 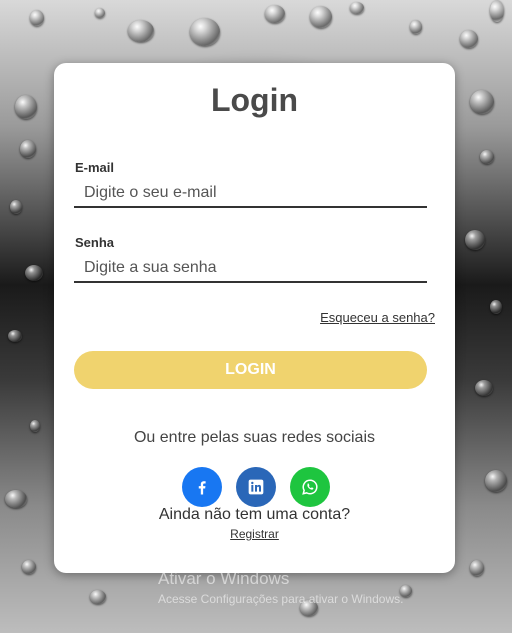 What do you see at coordinates (250, 194) in the screenshot?
I see `email-field` at bounding box center [250, 194].